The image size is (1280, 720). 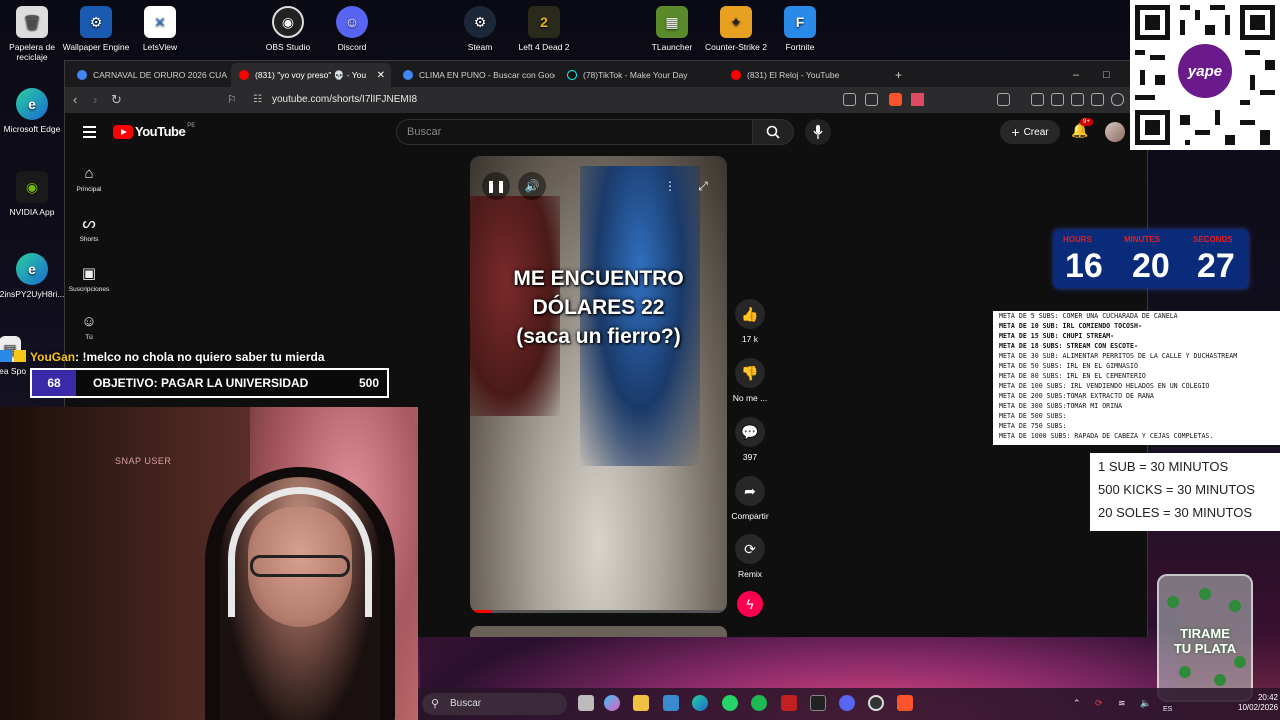 What do you see at coordinates (1077, 99) in the screenshot?
I see `wallet-icon` at bounding box center [1077, 99].